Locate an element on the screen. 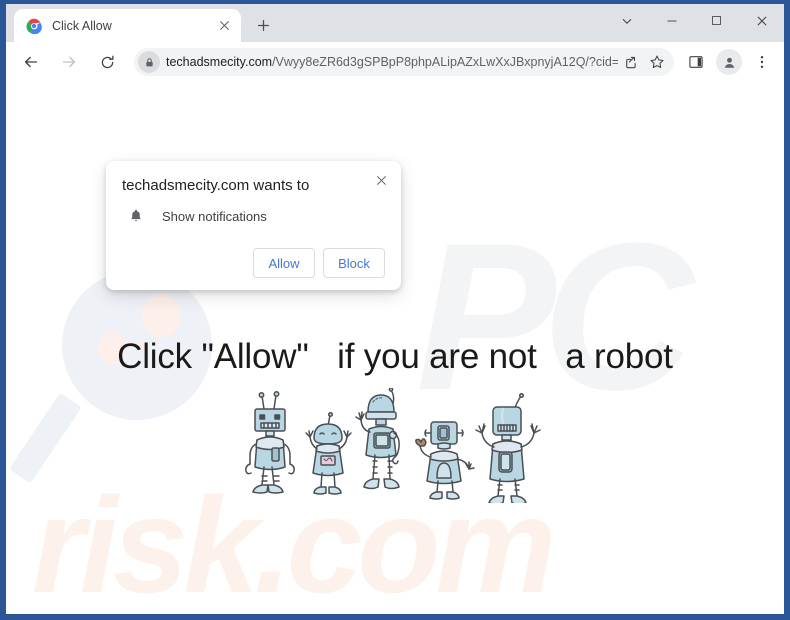  permission-label: Show notifications is located at coordinates (214, 216).